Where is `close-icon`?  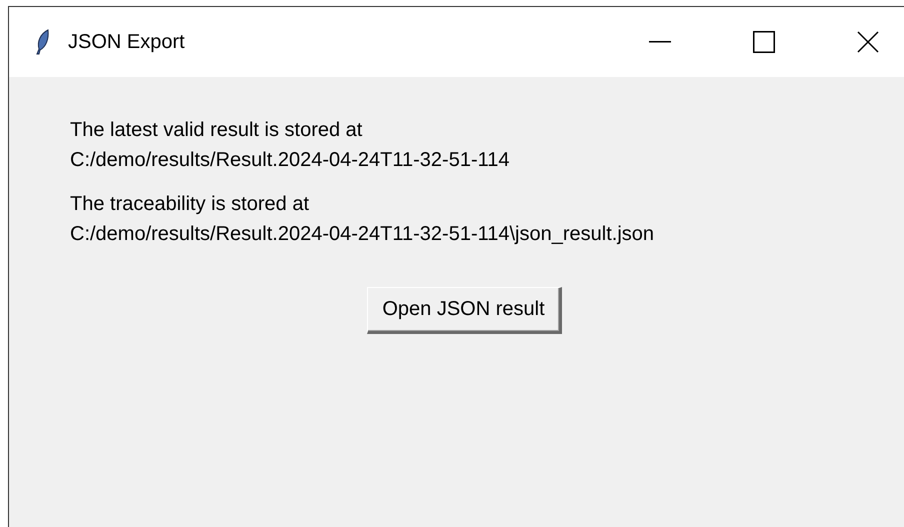
close-icon is located at coordinates (868, 42).